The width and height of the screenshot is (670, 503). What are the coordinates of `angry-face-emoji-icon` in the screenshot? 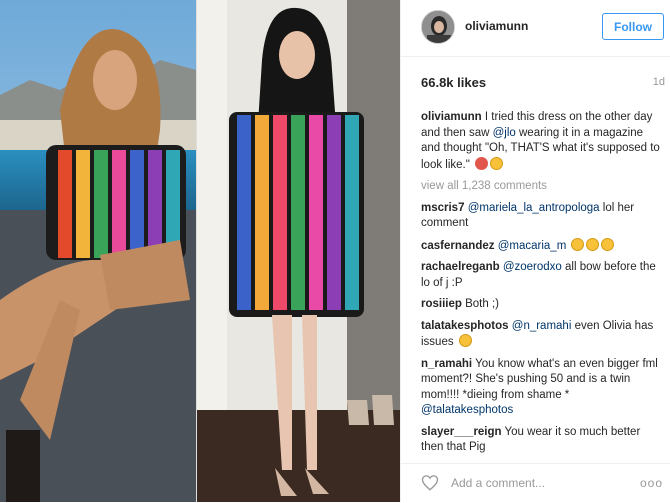 It's located at (482, 163).